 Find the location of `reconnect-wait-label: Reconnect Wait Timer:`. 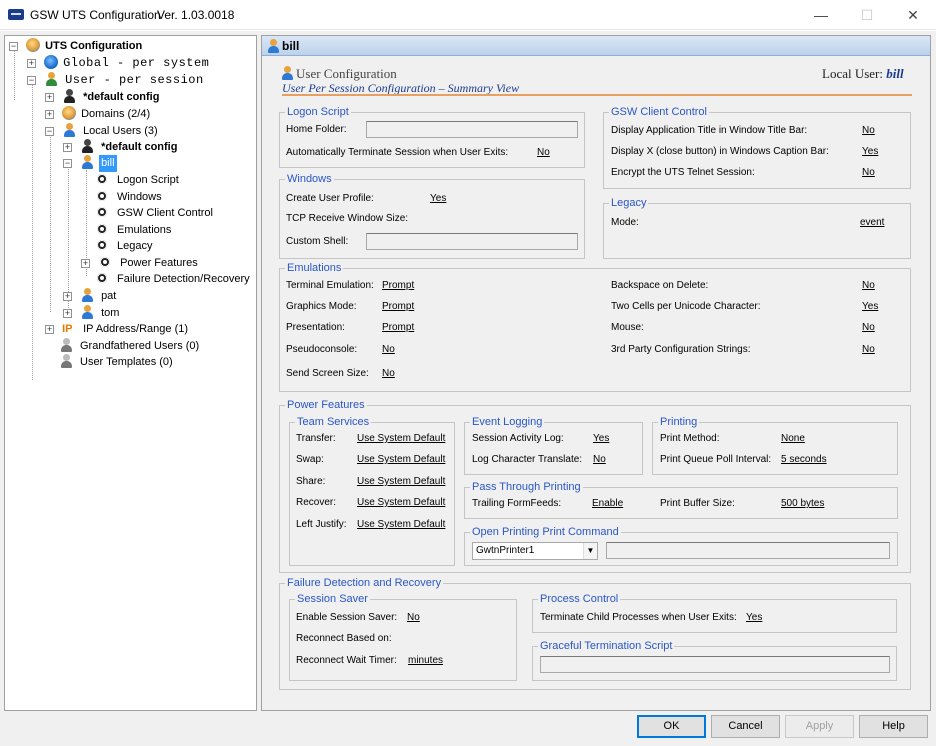

reconnect-wait-label: Reconnect Wait Timer: is located at coordinates (346, 660).